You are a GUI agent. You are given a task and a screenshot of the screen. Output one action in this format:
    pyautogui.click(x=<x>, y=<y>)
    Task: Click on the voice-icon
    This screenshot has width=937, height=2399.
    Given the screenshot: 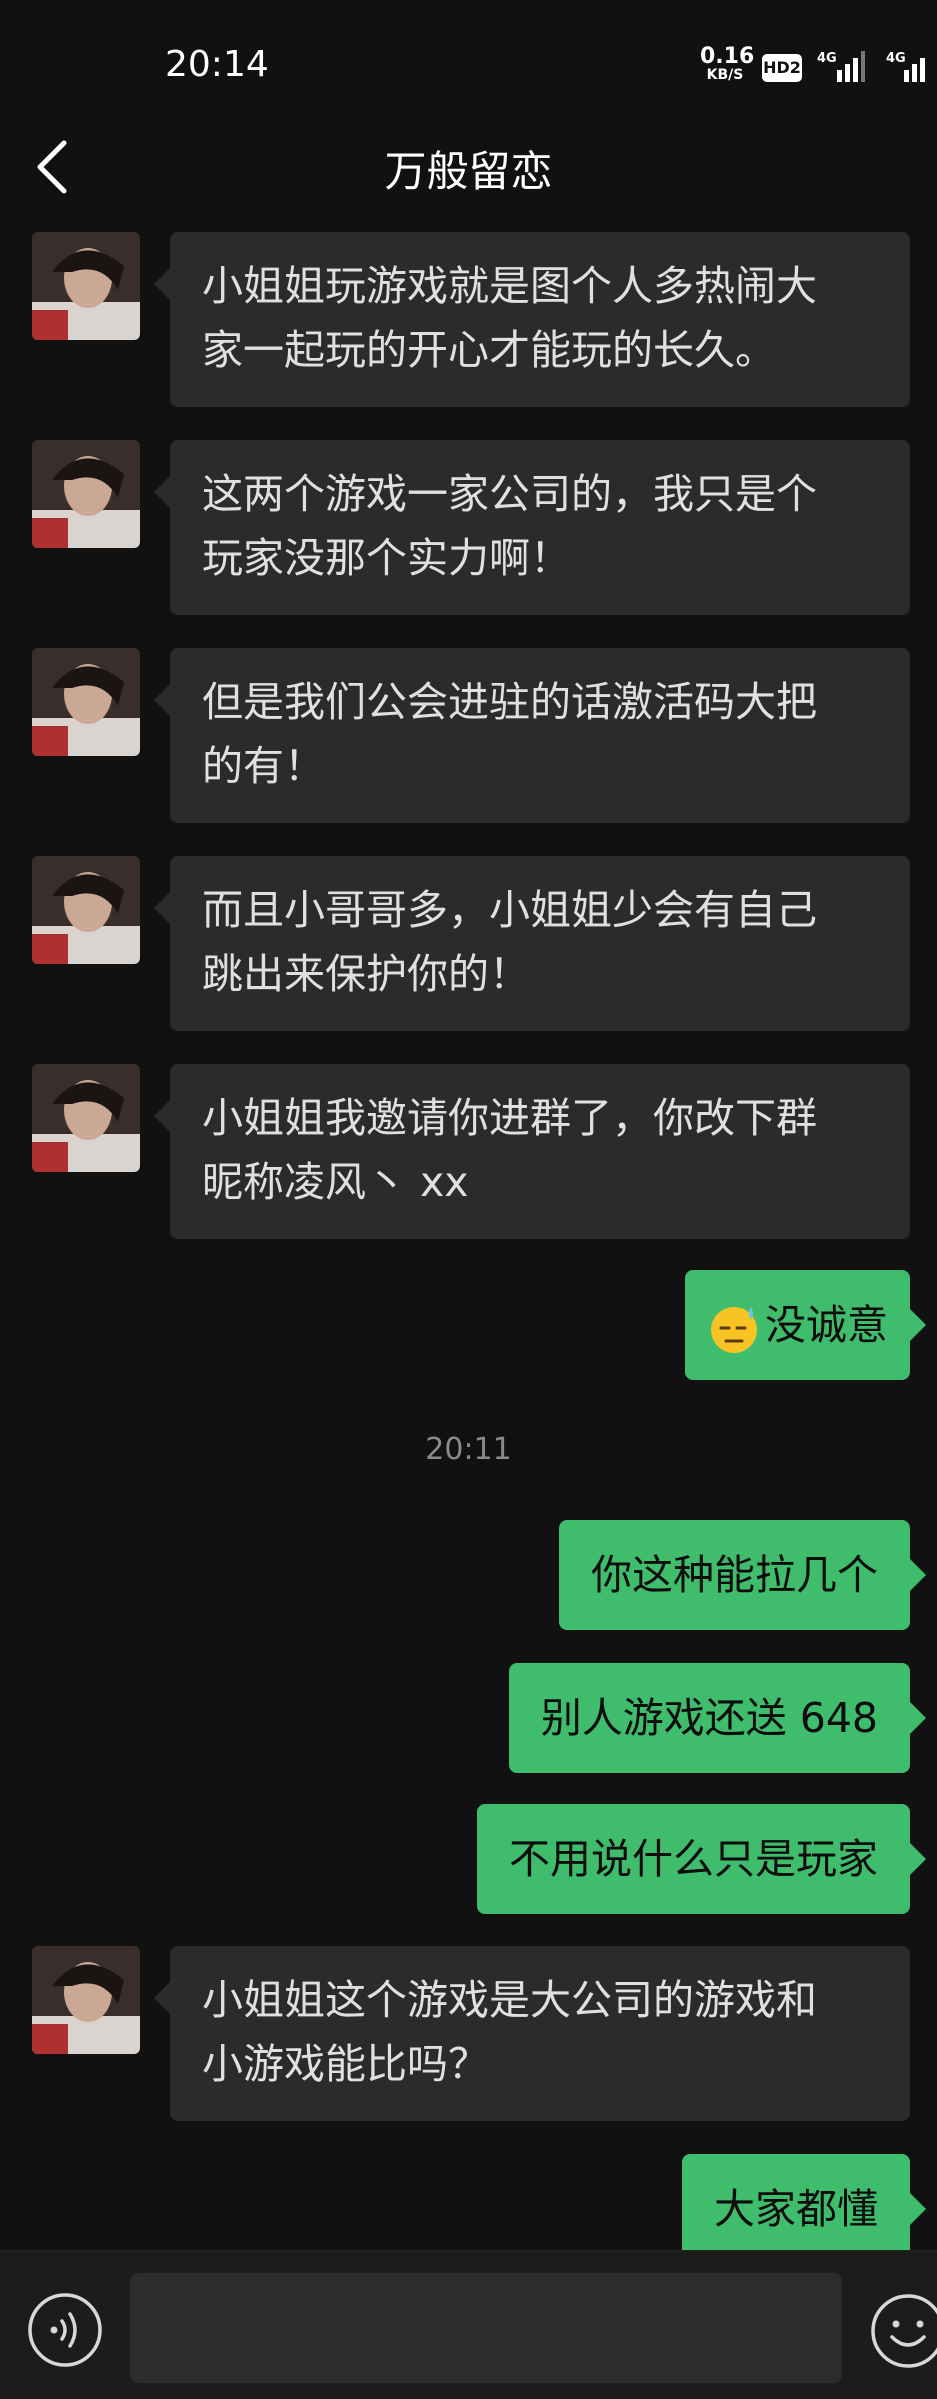 What is the action you would take?
    pyautogui.click(x=65, y=2330)
    